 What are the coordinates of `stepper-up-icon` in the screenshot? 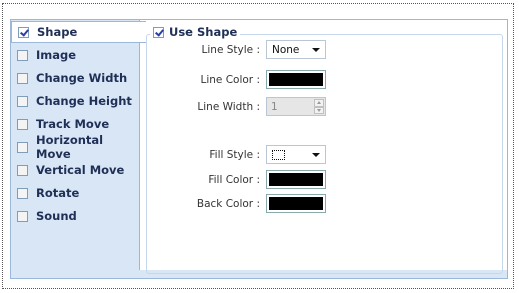 It's located at (319, 103).